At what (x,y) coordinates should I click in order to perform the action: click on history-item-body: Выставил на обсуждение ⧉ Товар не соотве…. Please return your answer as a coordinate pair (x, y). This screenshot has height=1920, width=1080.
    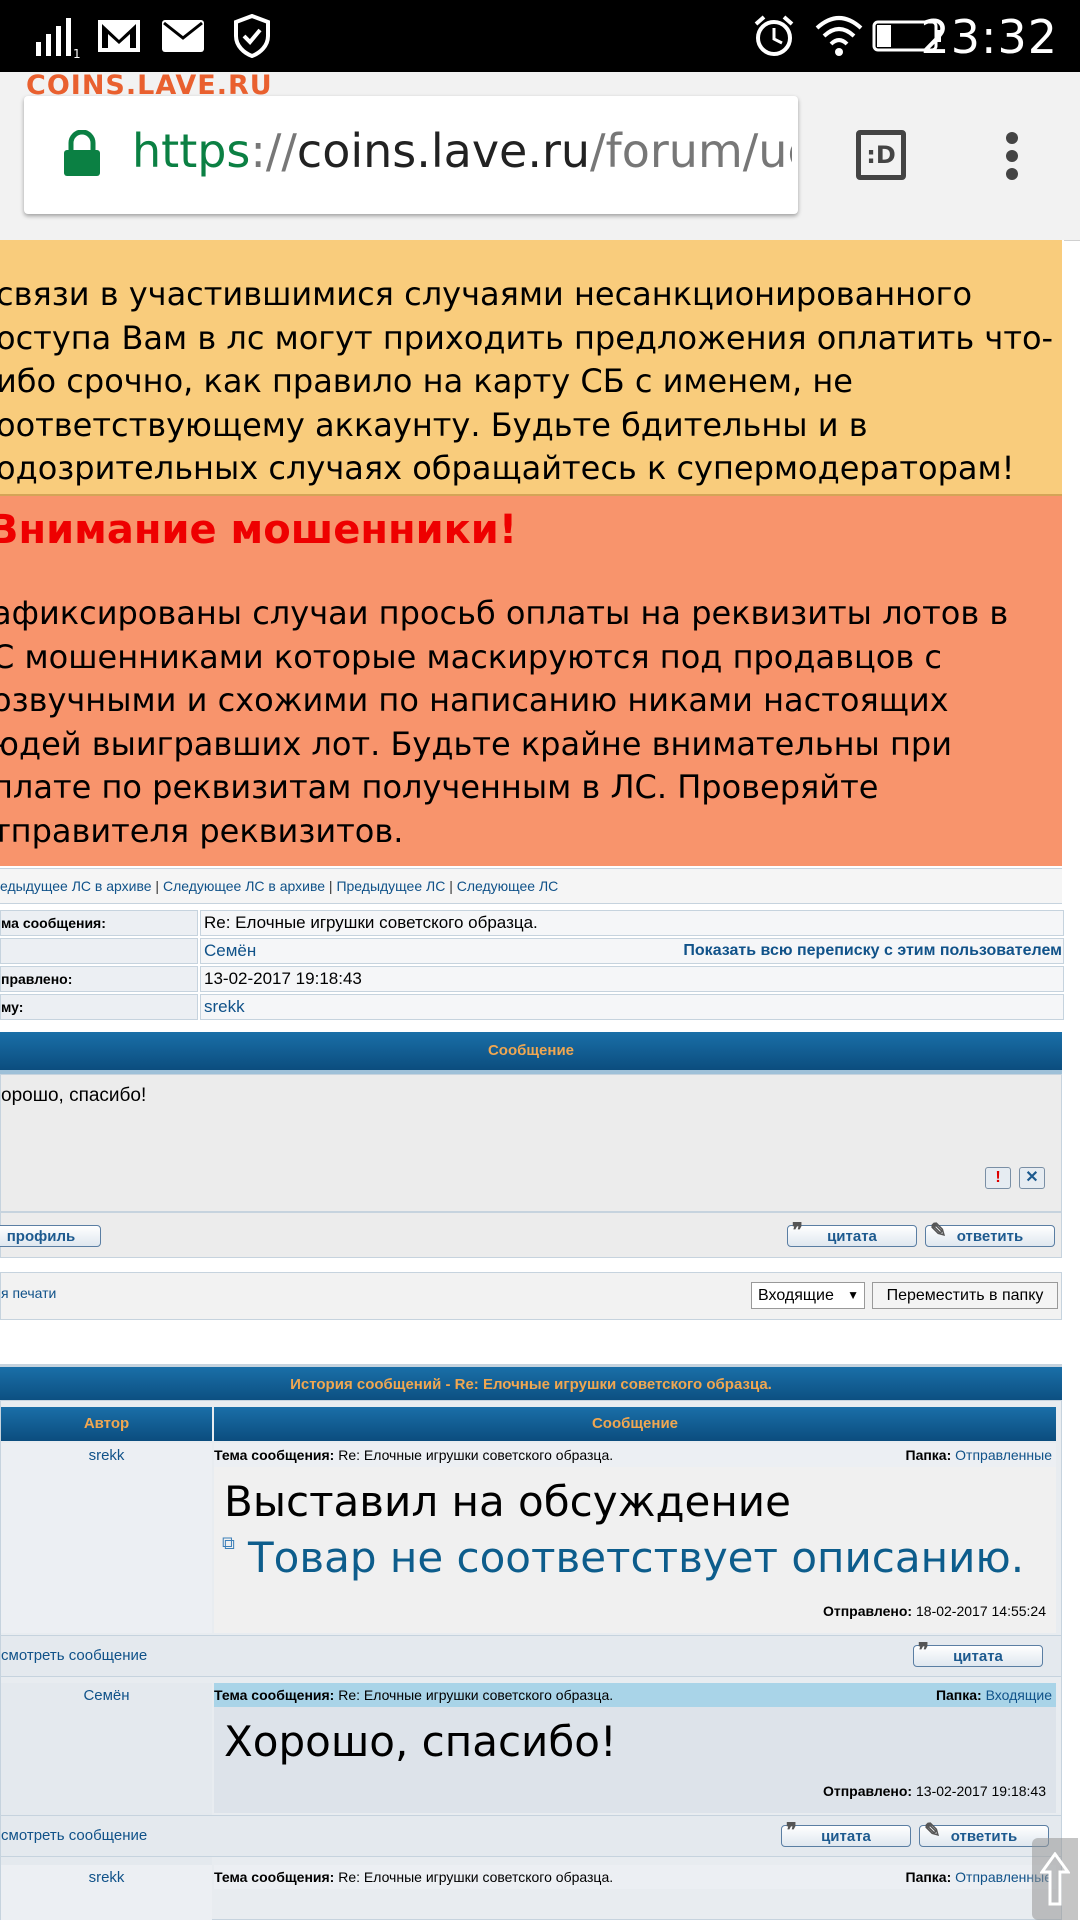
    Looking at the image, I should click on (635, 1550).